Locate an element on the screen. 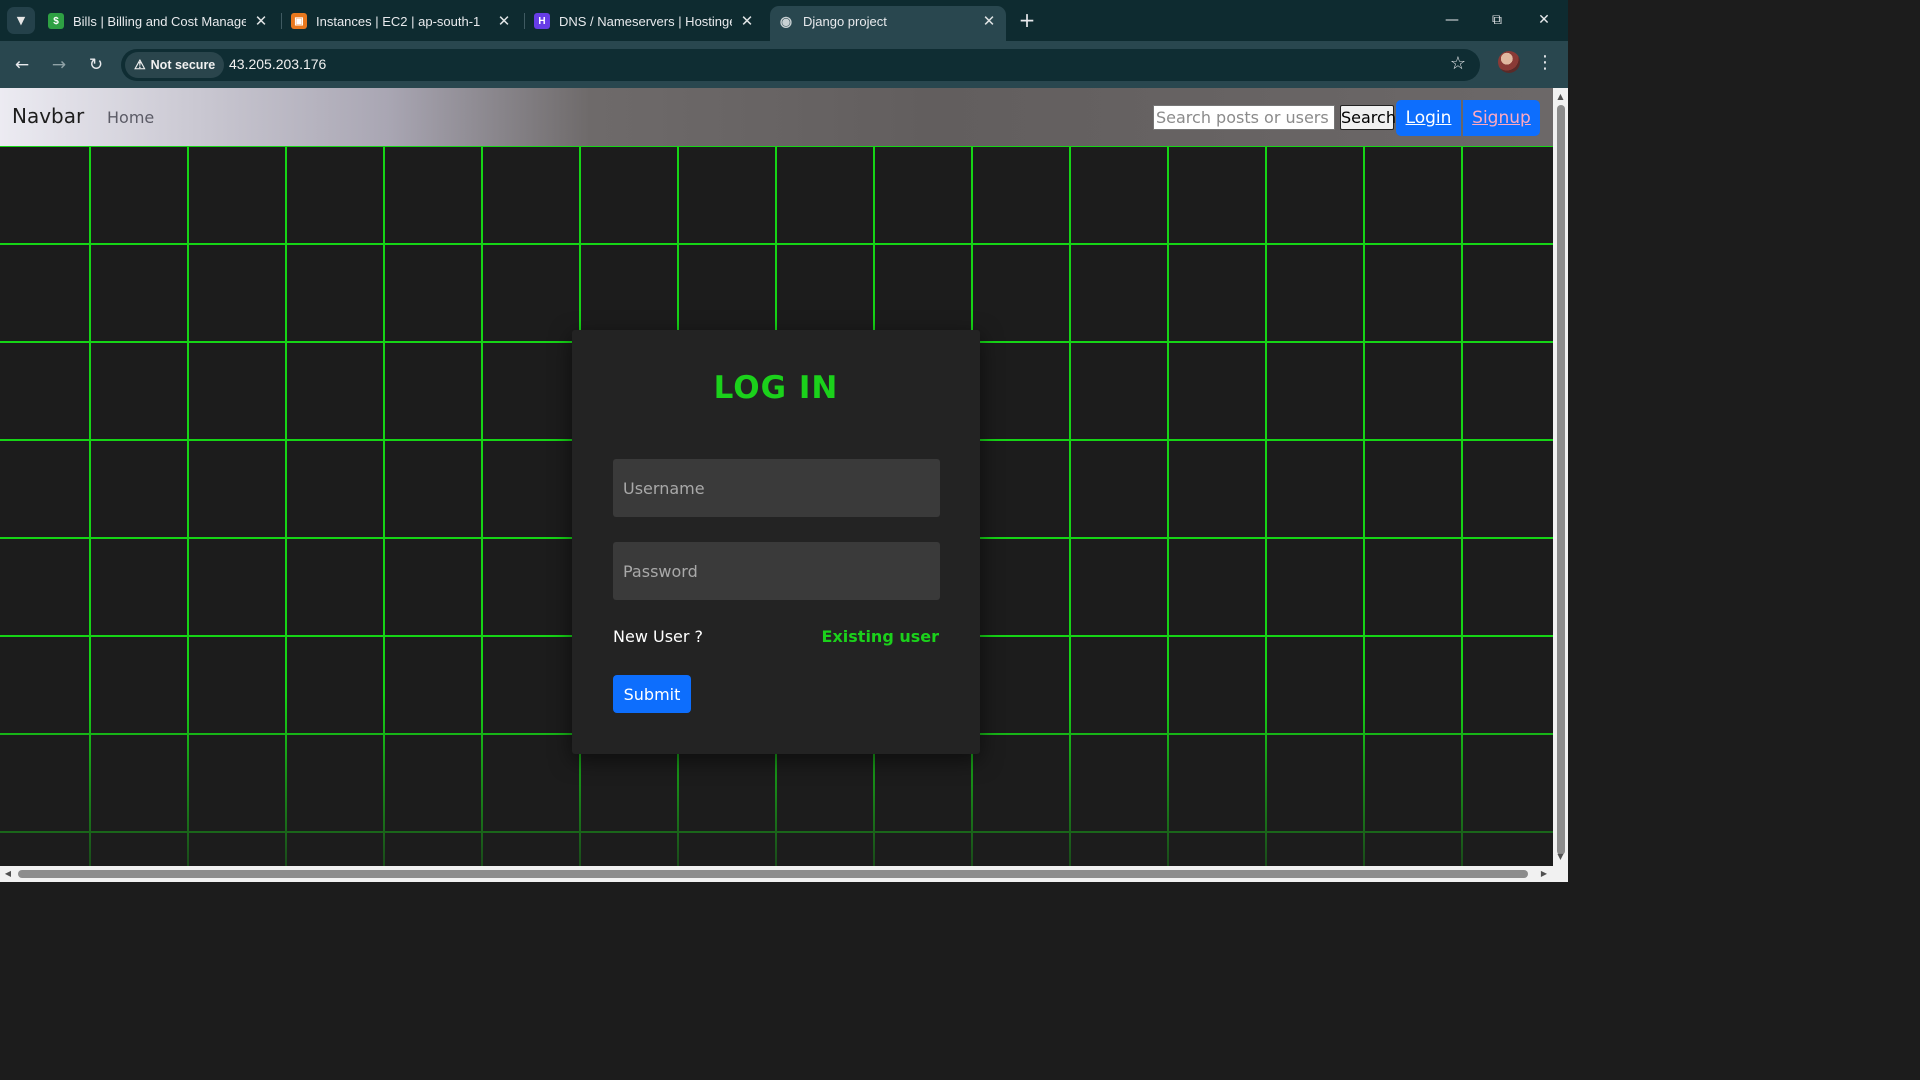 The image size is (1920, 1080). nav-link-home: Home is located at coordinates (130, 117).